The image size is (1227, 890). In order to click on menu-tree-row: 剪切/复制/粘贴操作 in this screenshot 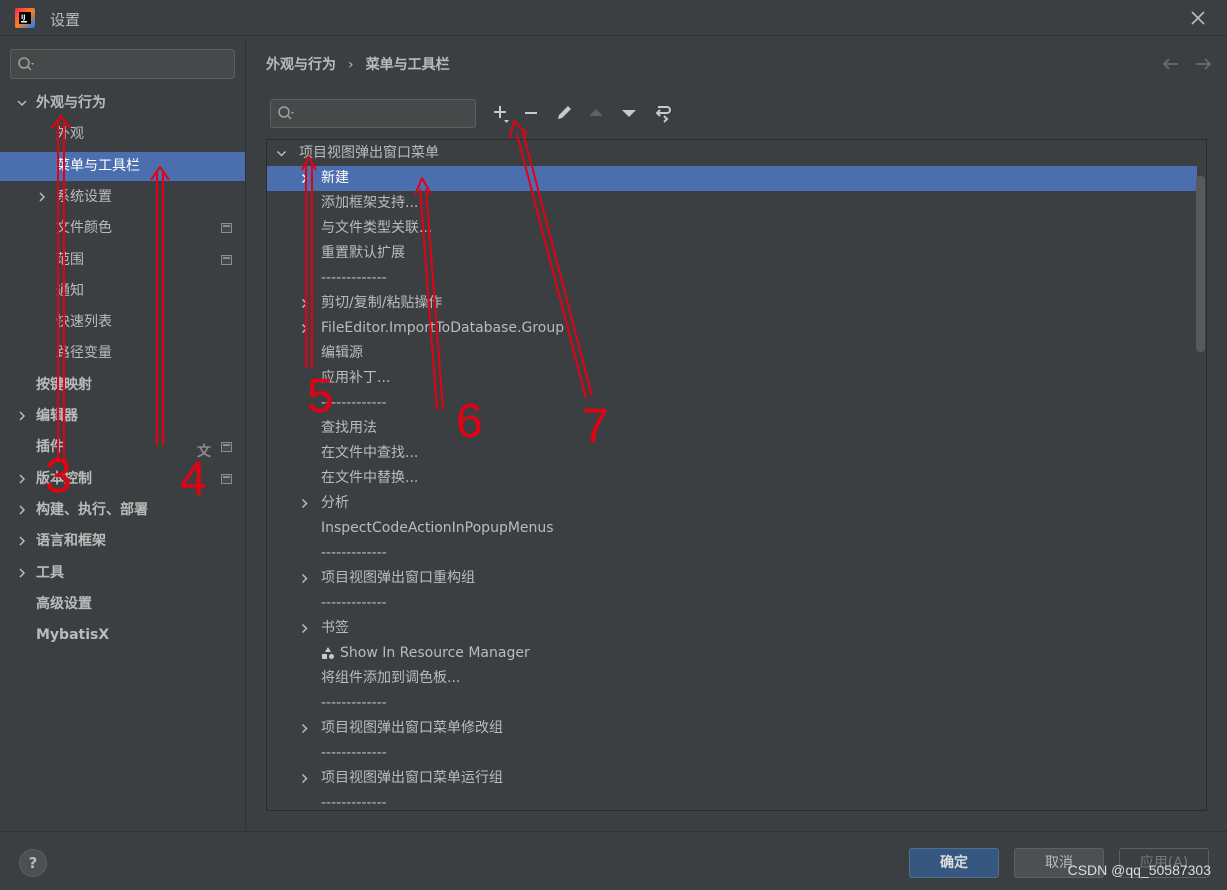, I will do `click(736, 303)`.